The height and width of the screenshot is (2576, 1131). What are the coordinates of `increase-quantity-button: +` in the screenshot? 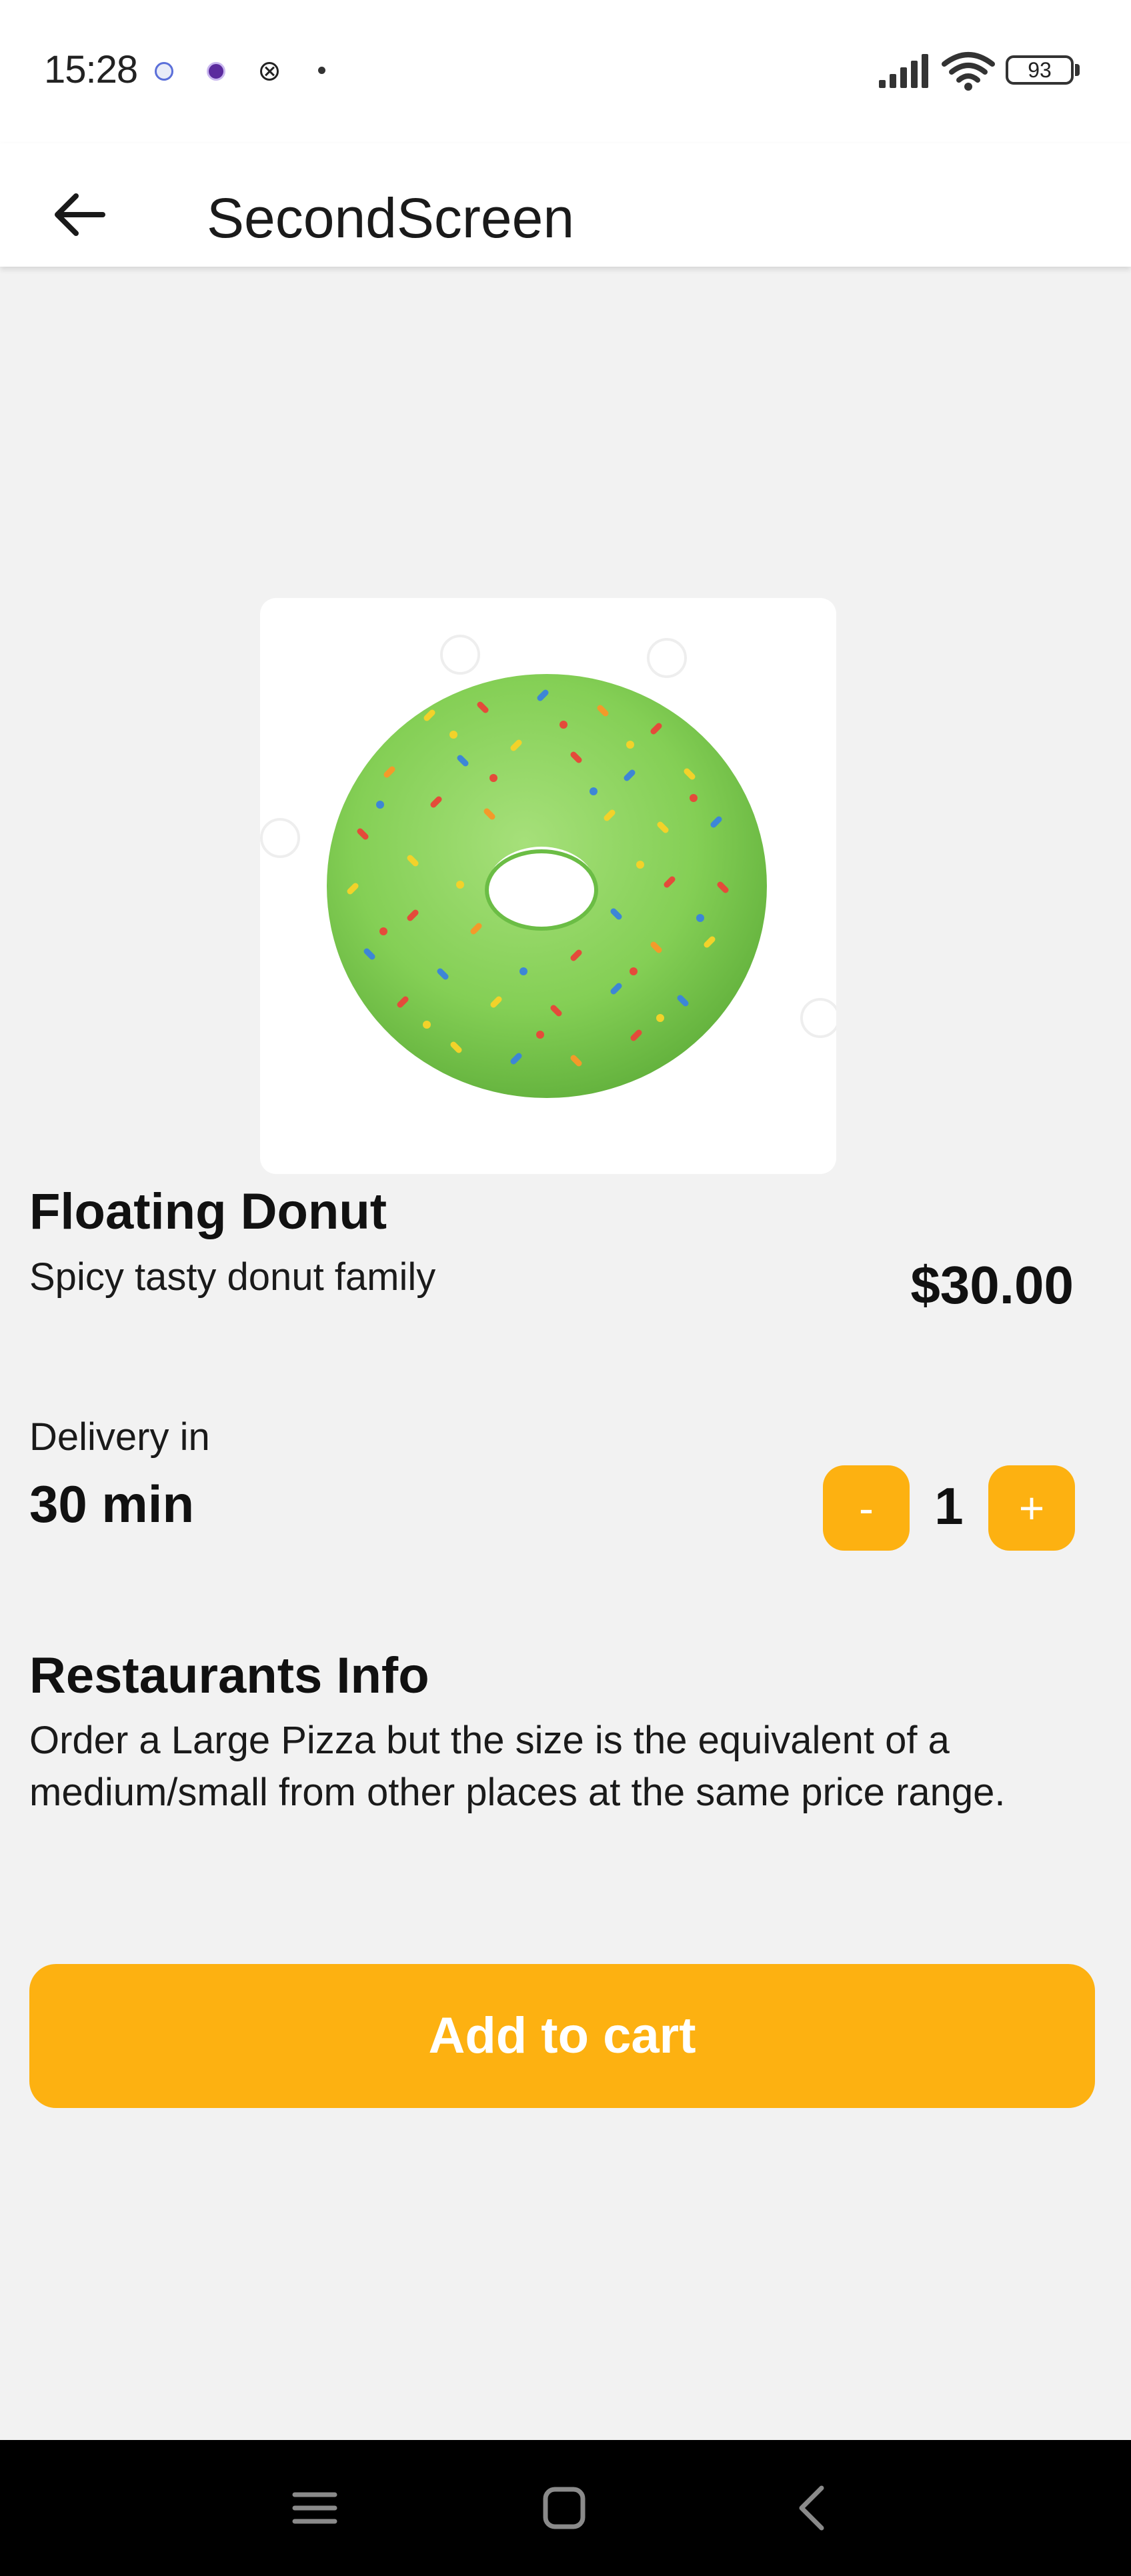 It's located at (1031, 1508).